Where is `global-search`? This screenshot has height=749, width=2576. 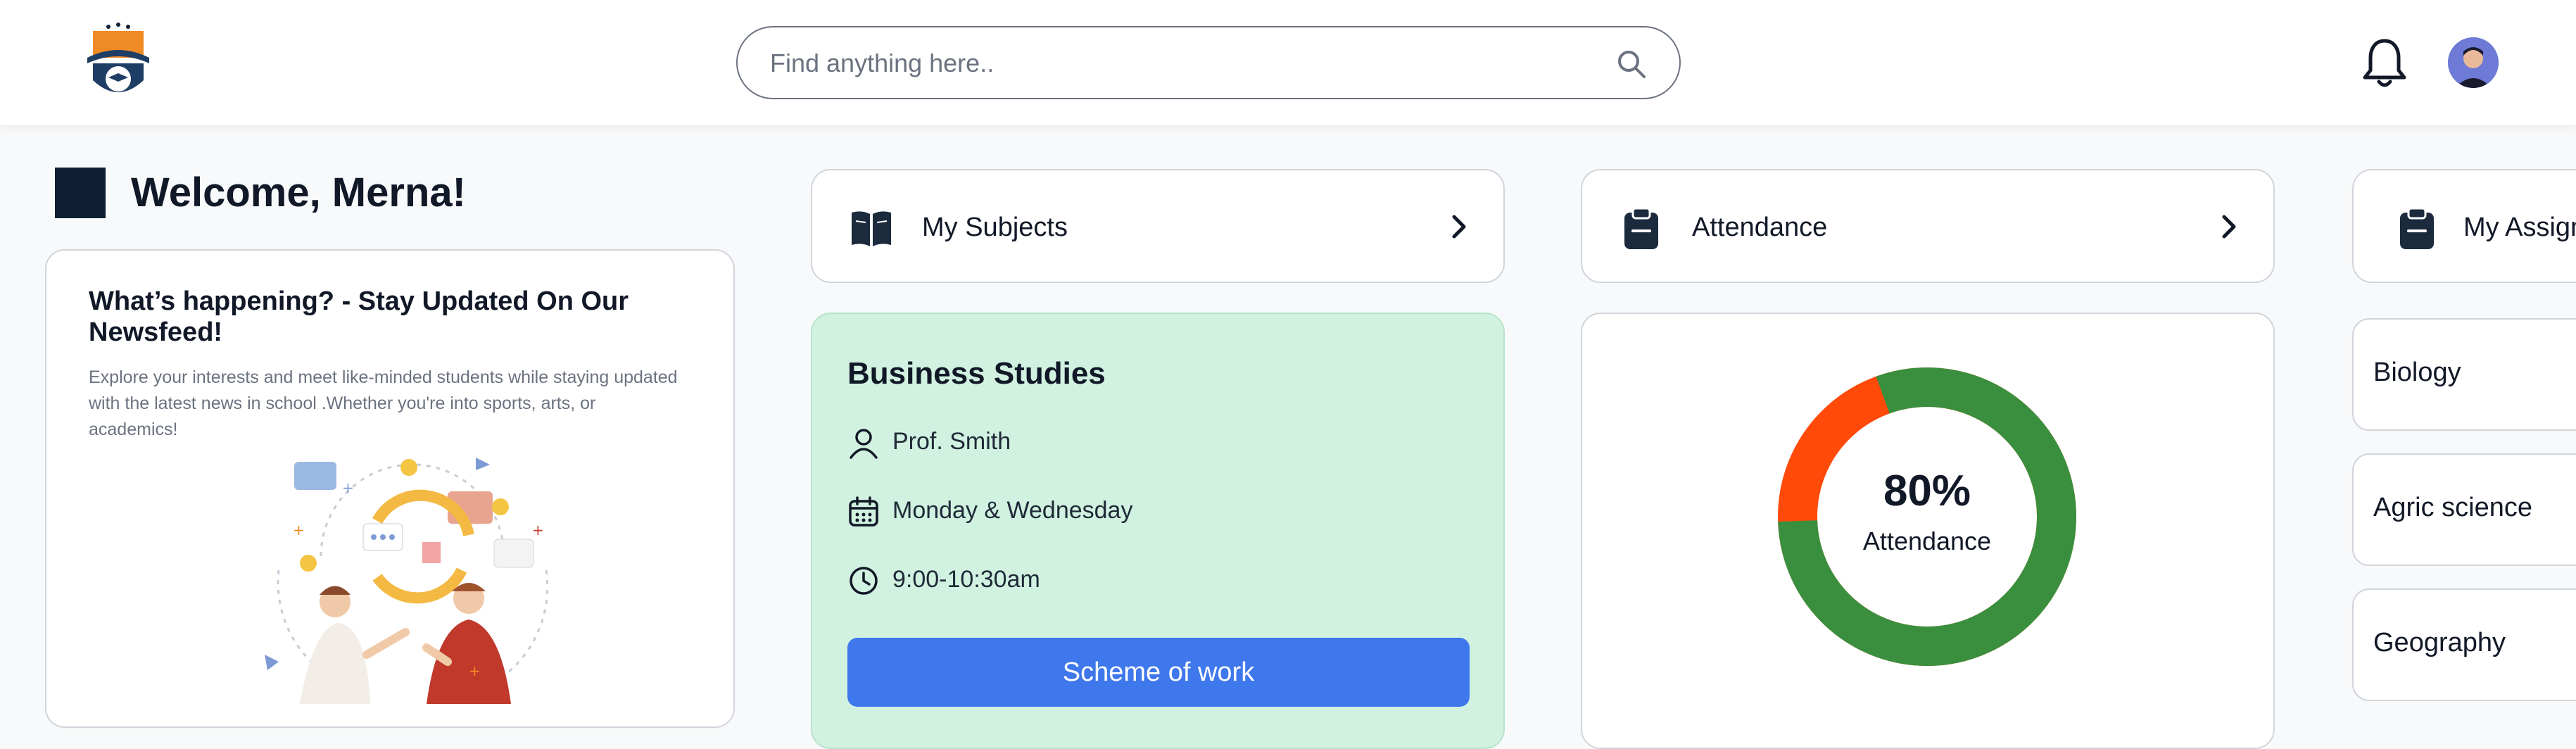
global-search is located at coordinates (1208, 62).